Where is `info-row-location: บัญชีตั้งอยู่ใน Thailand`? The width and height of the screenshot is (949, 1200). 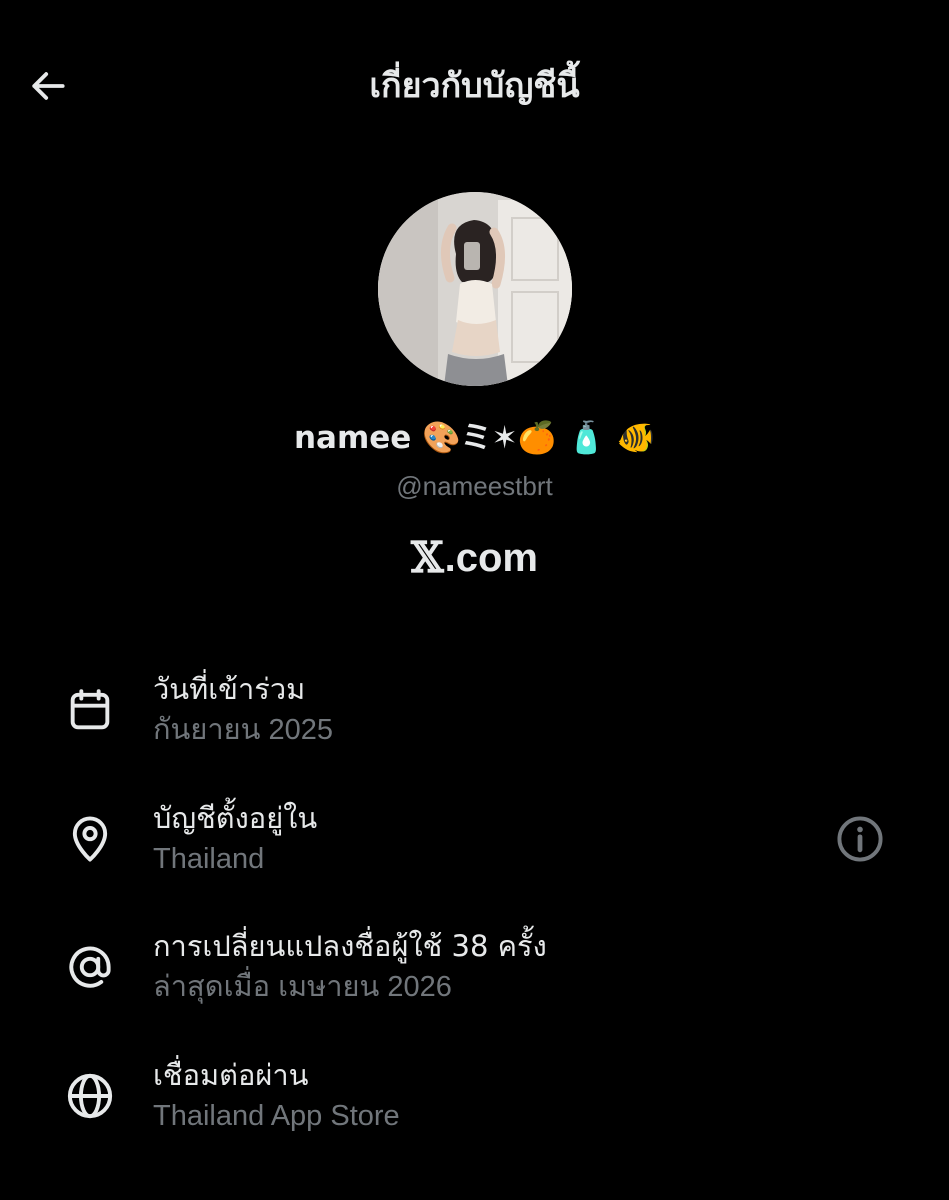
info-row-location: บัญชีตั้งอยู่ใน Thailand is located at coordinates (474, 847).